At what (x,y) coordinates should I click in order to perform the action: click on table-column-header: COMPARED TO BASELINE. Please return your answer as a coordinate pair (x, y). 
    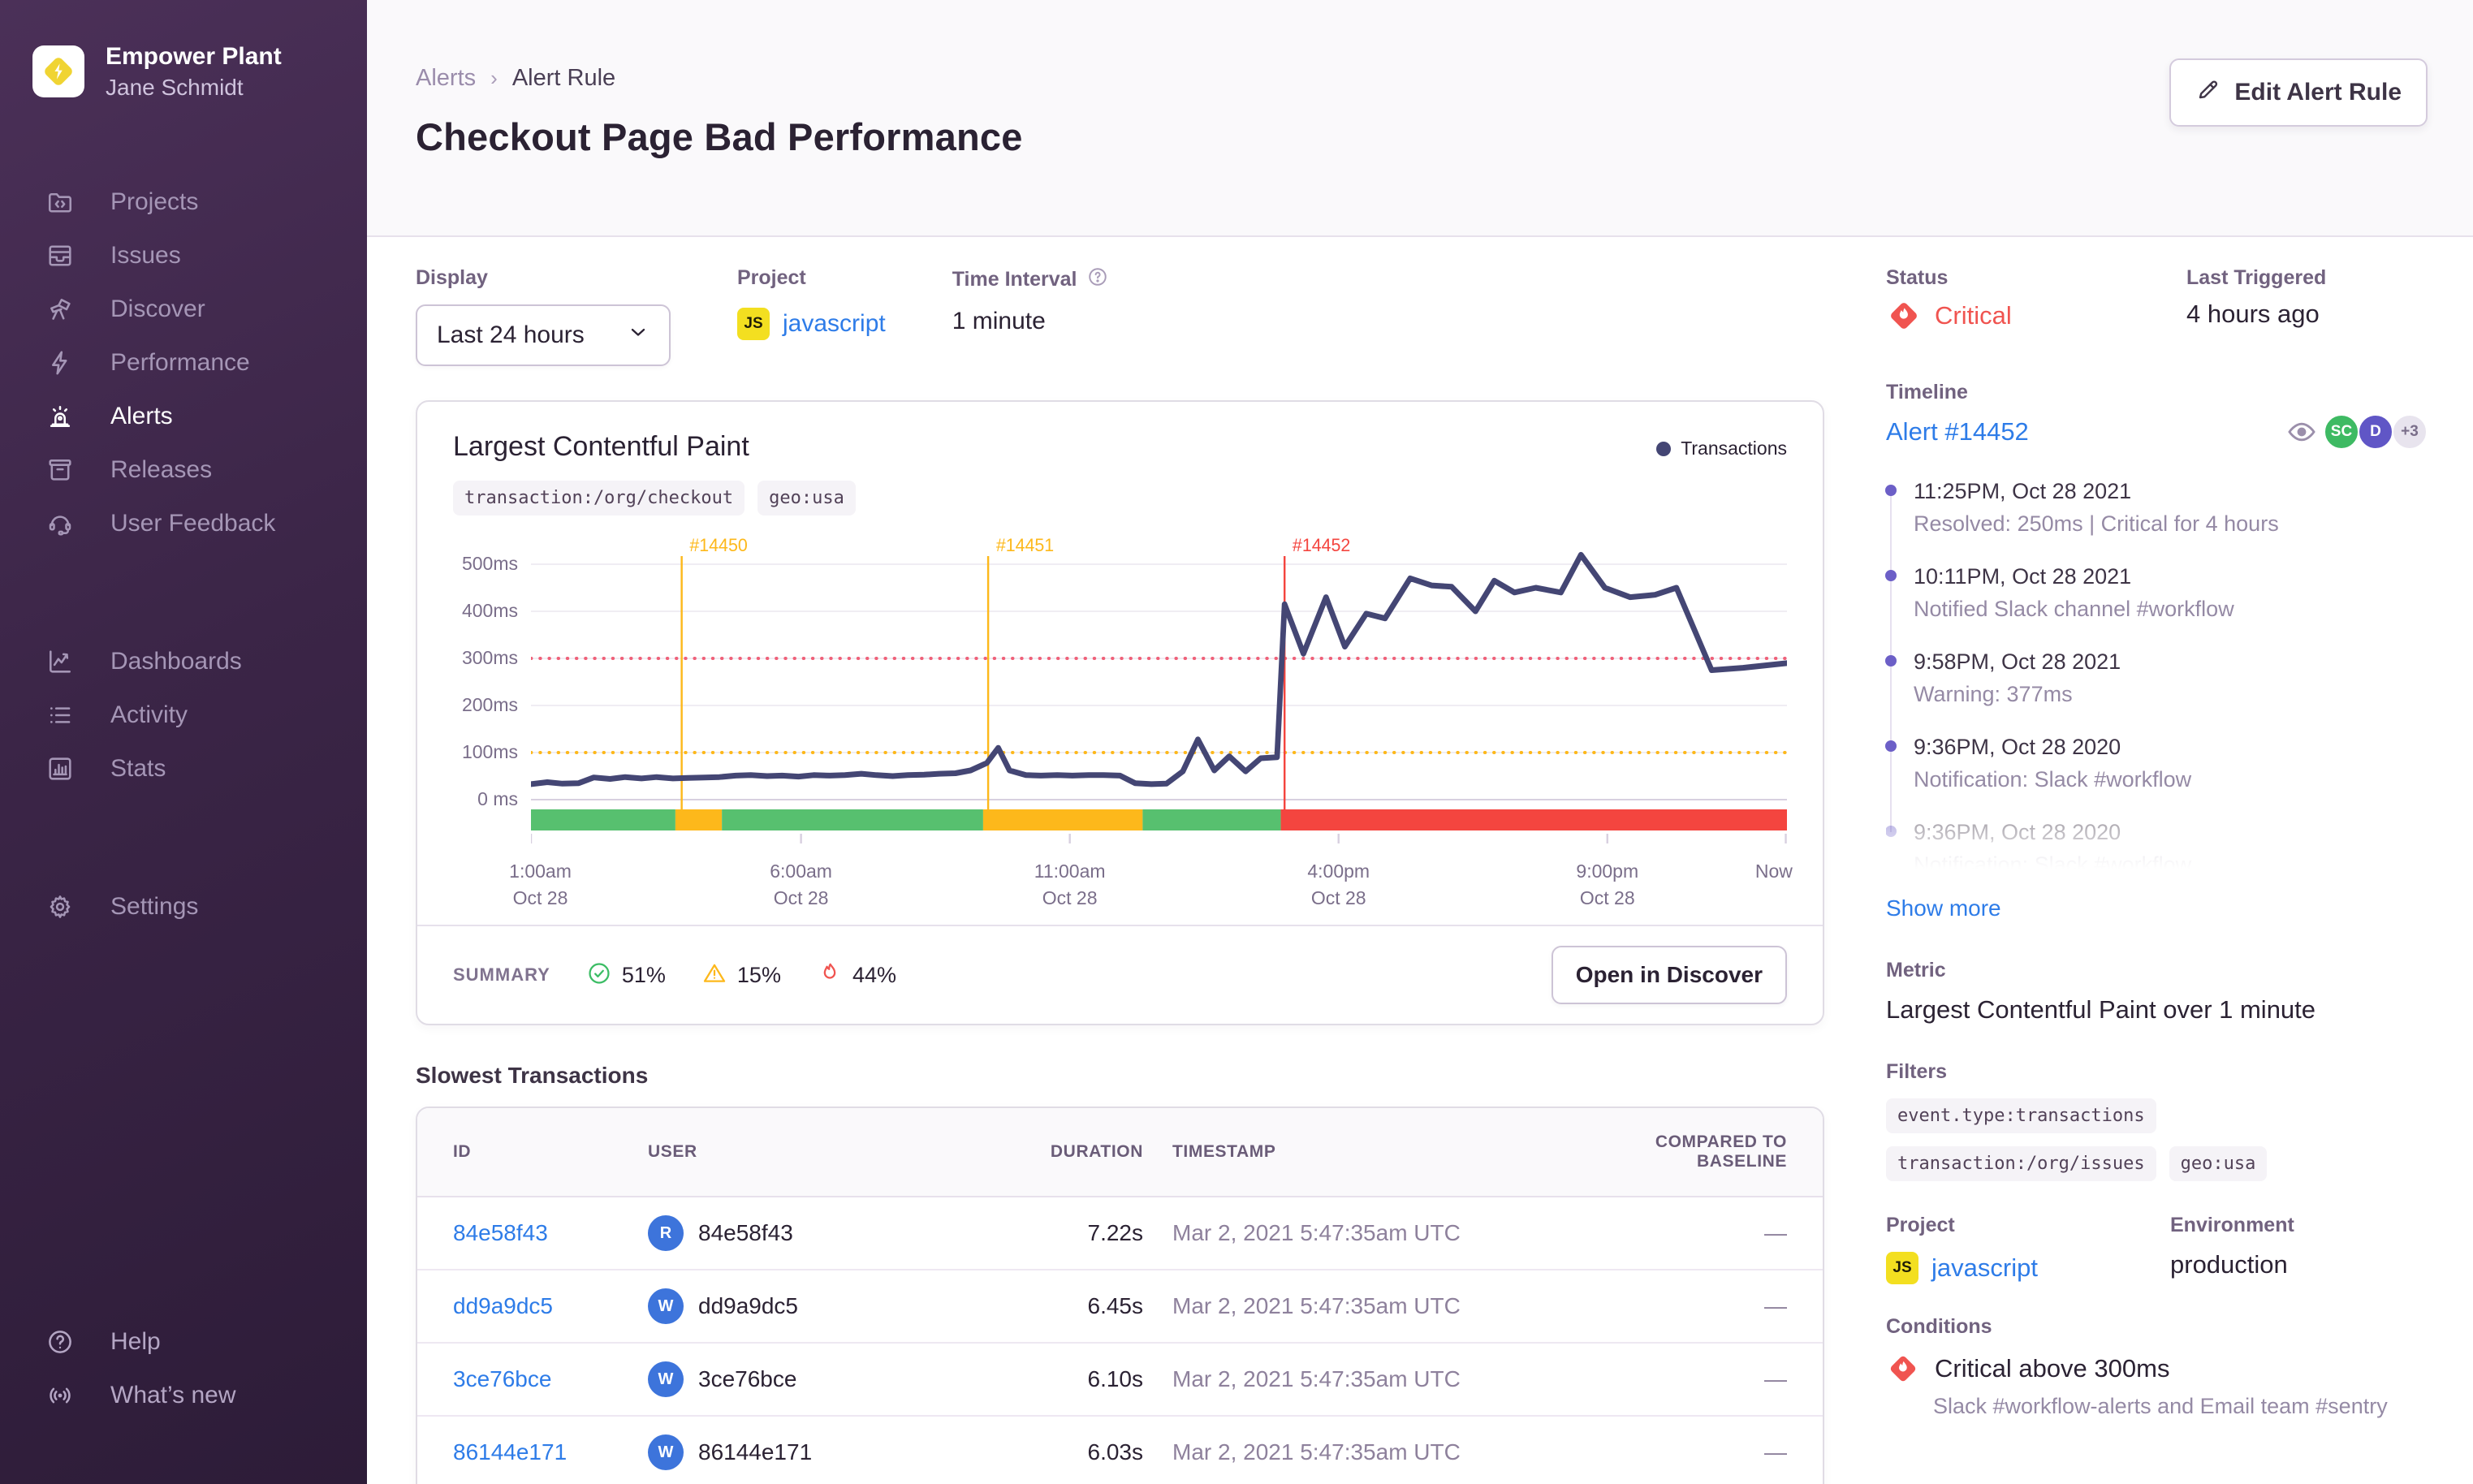
    Looking at the image, I should click on (1721, 1151).